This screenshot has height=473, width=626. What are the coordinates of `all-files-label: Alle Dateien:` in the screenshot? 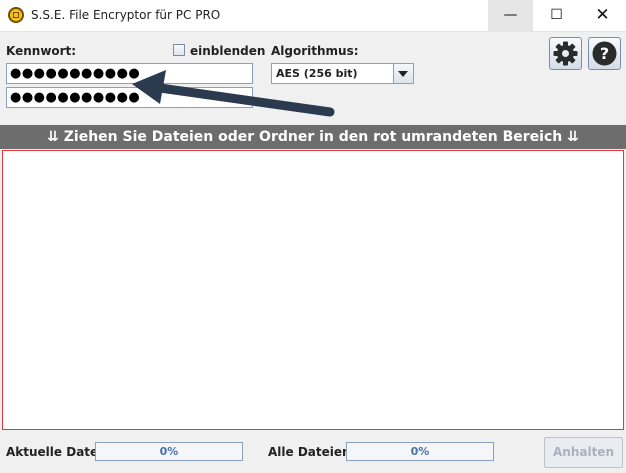 It's located at (312, 452).